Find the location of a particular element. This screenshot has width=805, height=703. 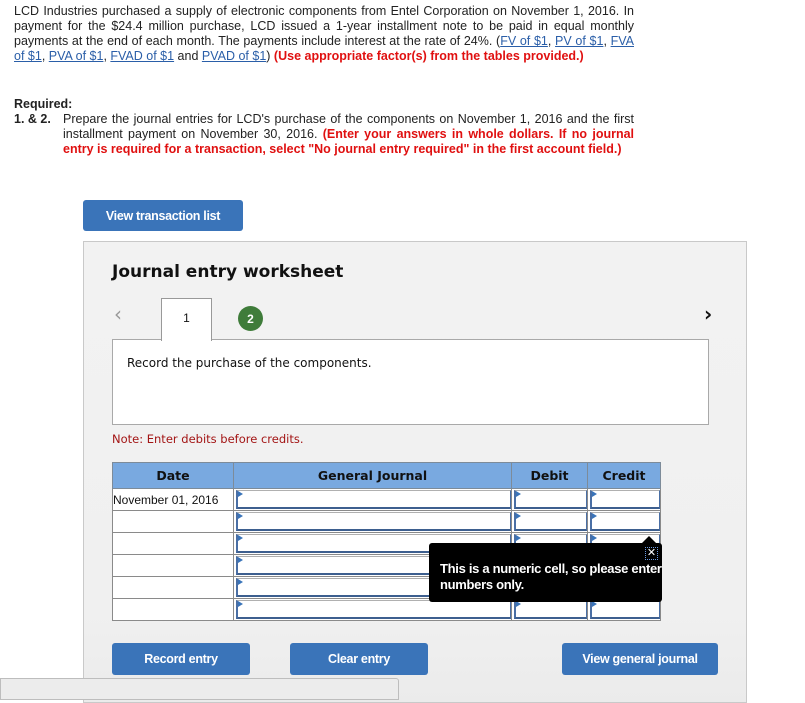

table-row is located at coordinates (386, 521).